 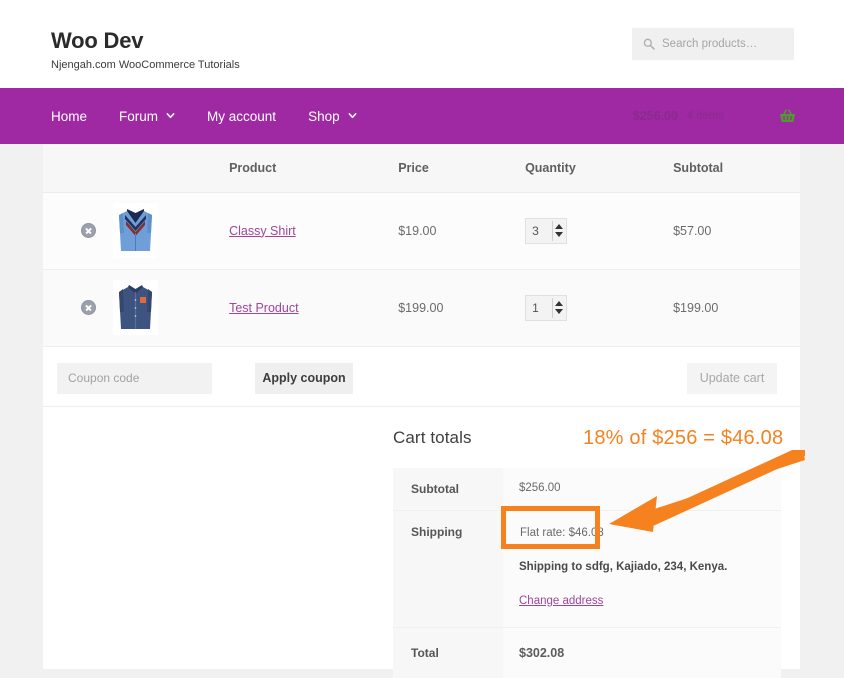 What do you see at coordinates (535, 231) in the screenshot?
I see `quantity-value: 3` at bounding box center [535, 231].